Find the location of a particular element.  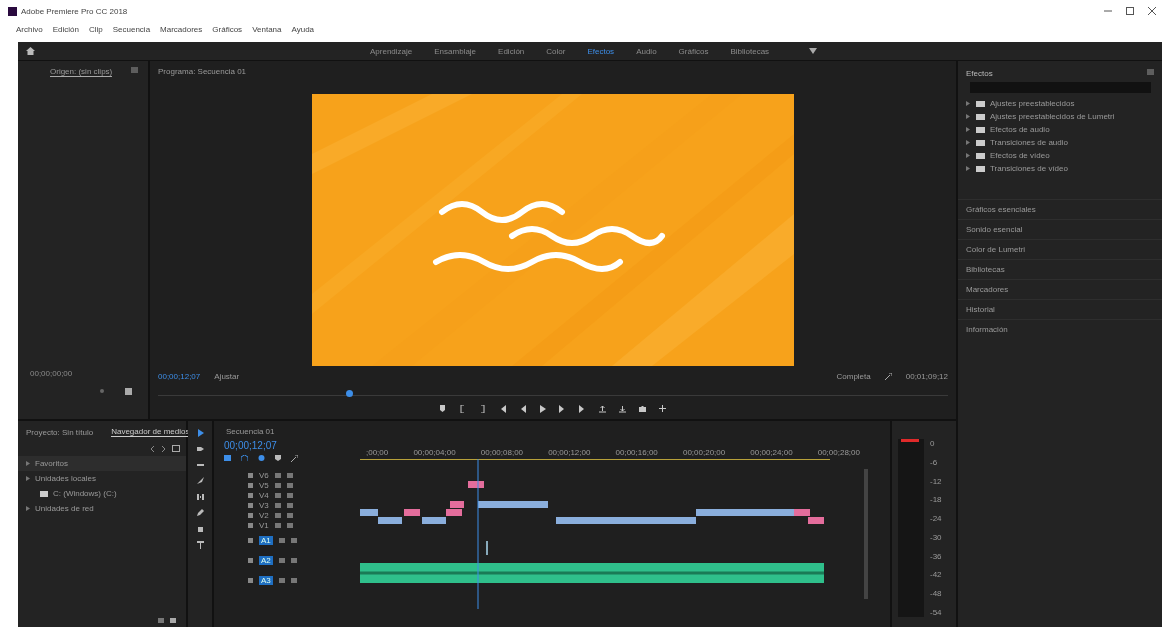

tree-item: Favoritos is located at coordinates (51, 463).